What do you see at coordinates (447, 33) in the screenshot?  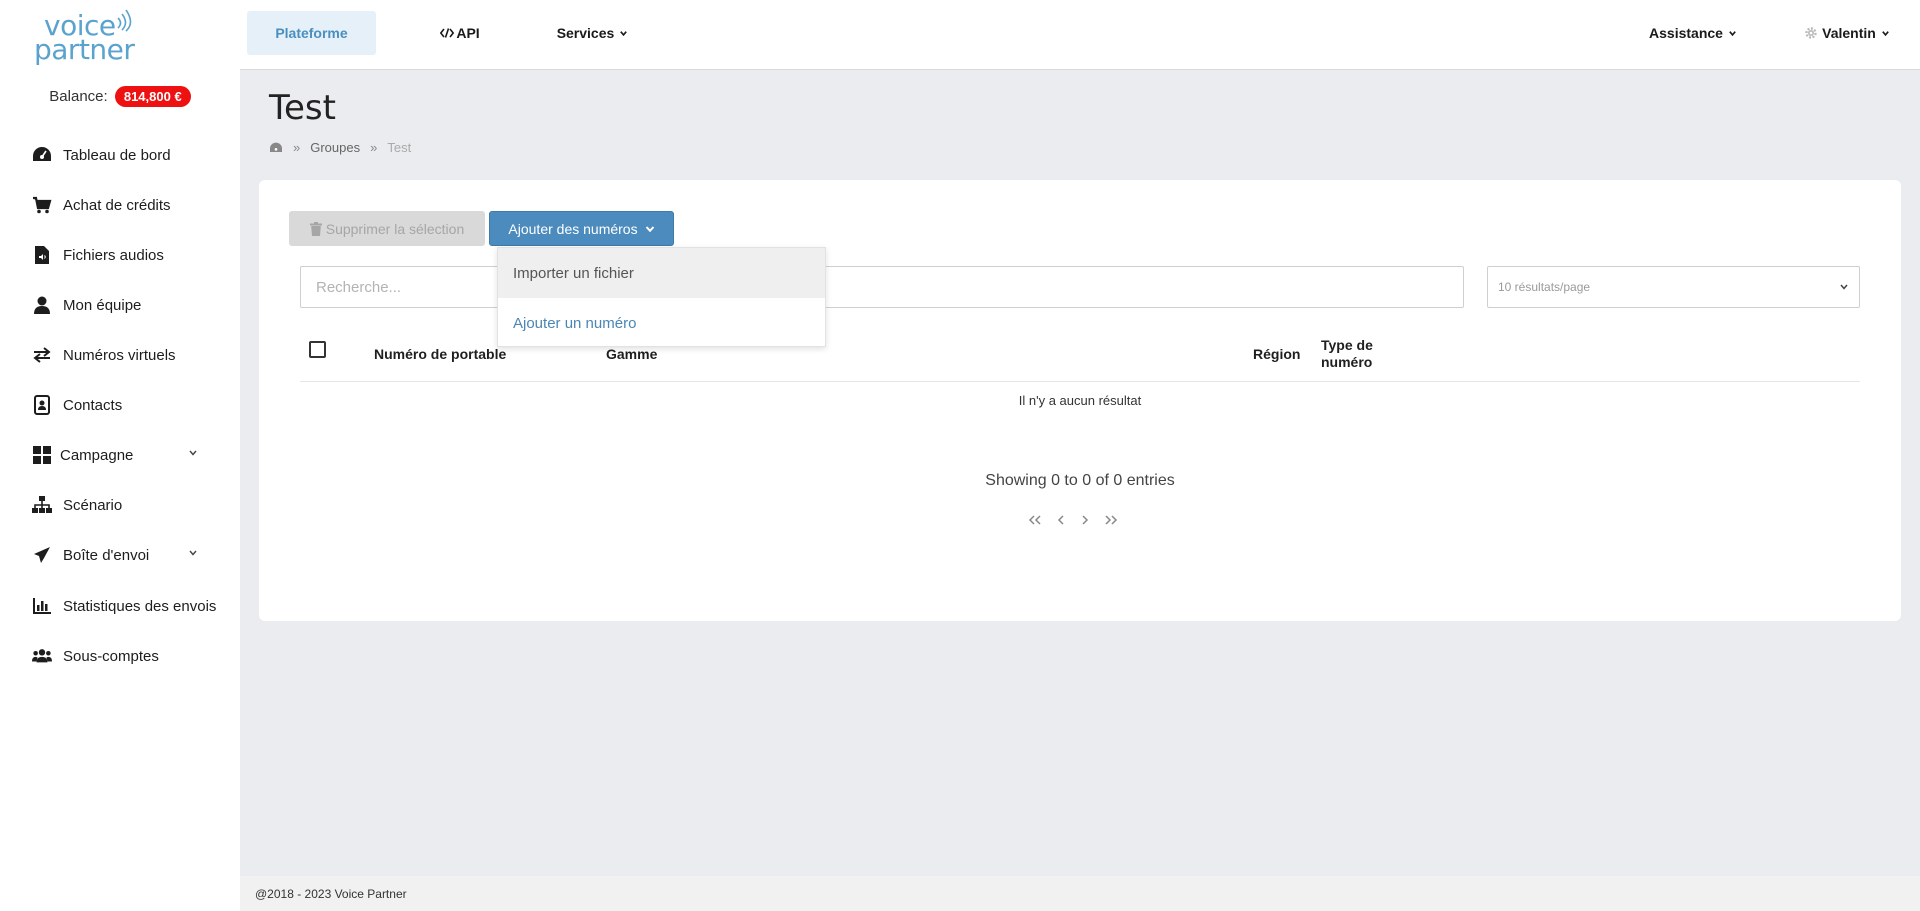 I see `code-icon` at bounding box center [447, 33].